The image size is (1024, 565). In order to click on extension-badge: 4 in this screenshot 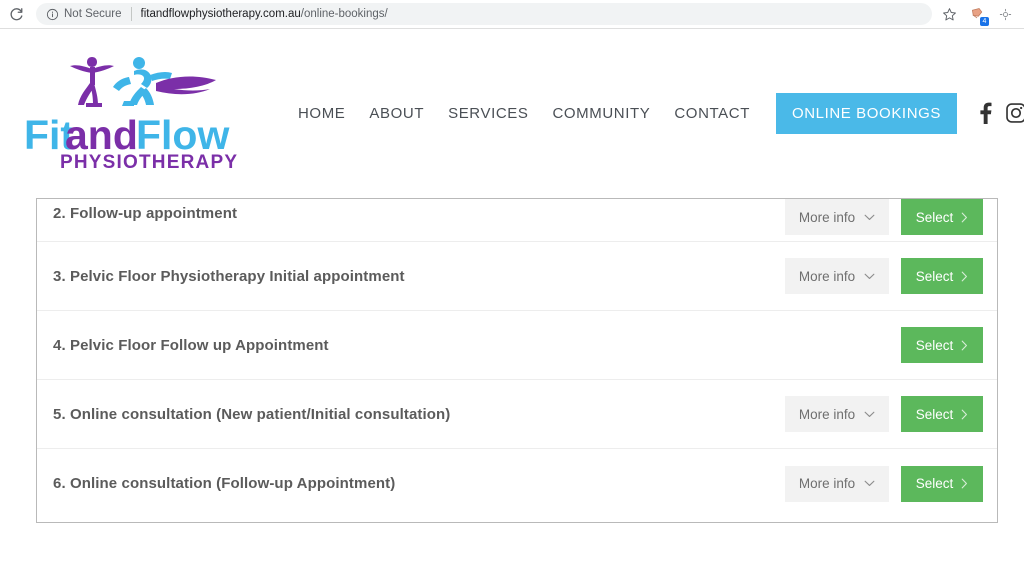, I will do `click(984, 21)`.